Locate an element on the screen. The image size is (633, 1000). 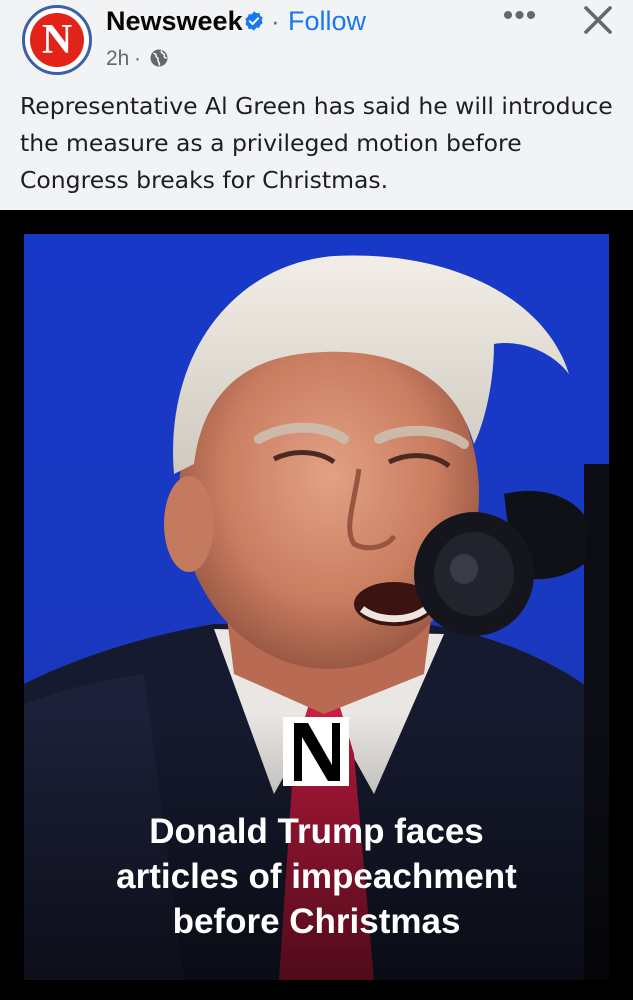
post-timestamp: 2h is located at coordinates (117, 59).